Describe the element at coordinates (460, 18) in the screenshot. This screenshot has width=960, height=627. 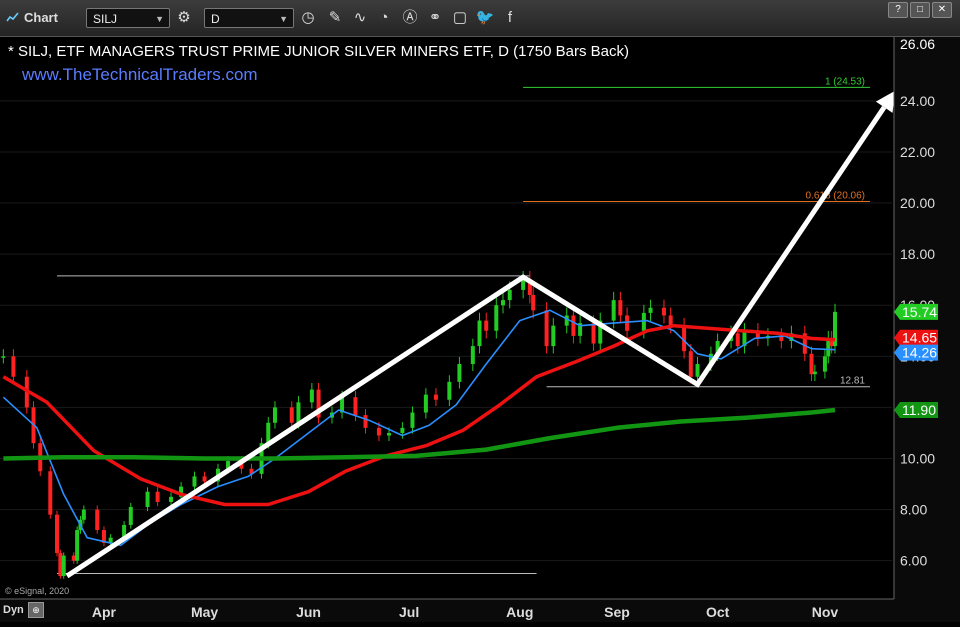
I see `comment-icon: ▢` at that location.